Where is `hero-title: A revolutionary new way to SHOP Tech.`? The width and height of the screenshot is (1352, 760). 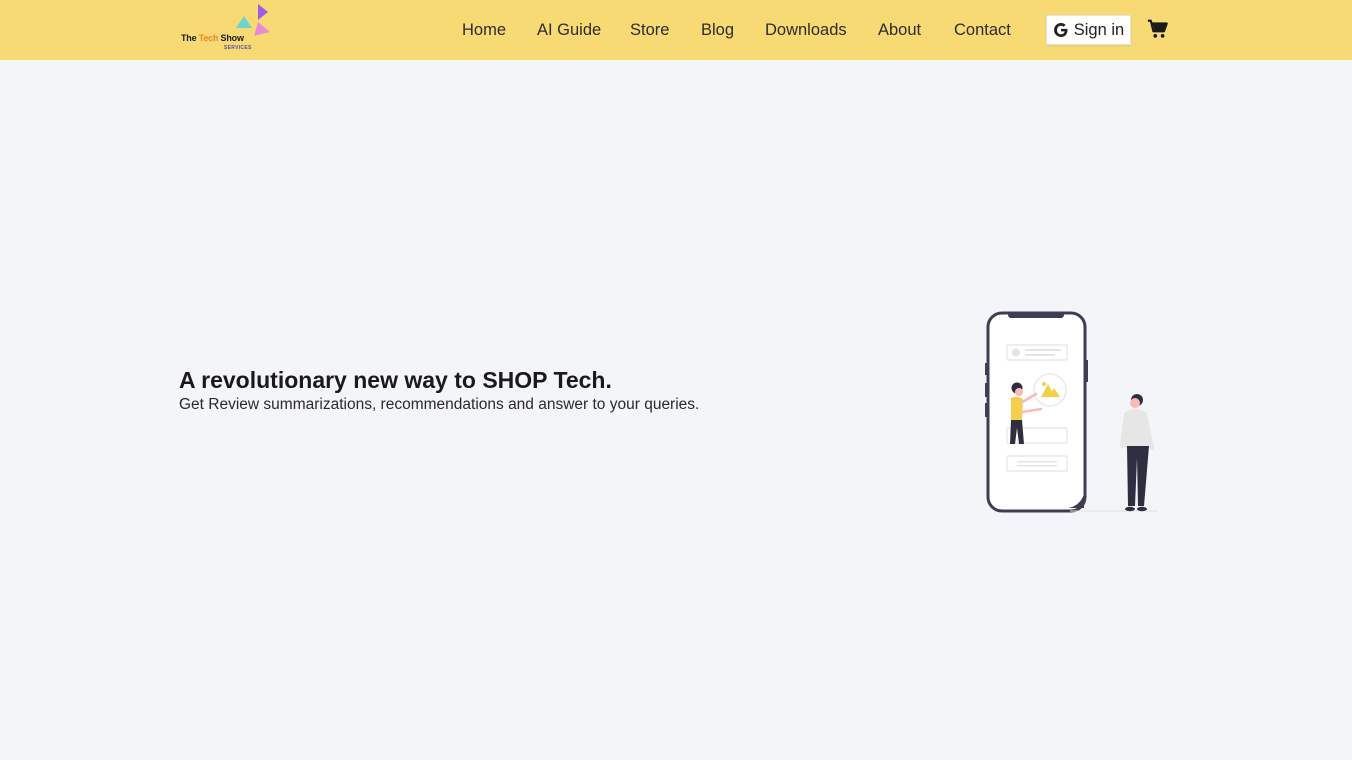 hero-title: A revolutionary new way to SHOP Tech. is located at coordinates (395, 380).